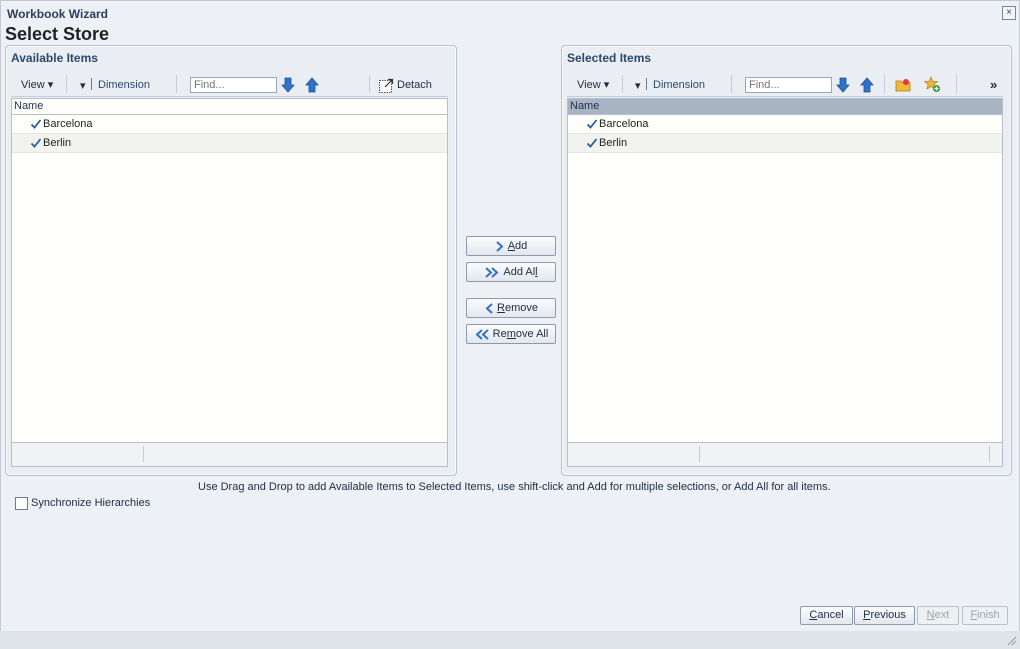 The height and width of the screenshot is (649, 1020). What do you see at coordinates (932, 84) in the screenshot?
I see `favorite-add-icon` at bounding box center [932, 84].